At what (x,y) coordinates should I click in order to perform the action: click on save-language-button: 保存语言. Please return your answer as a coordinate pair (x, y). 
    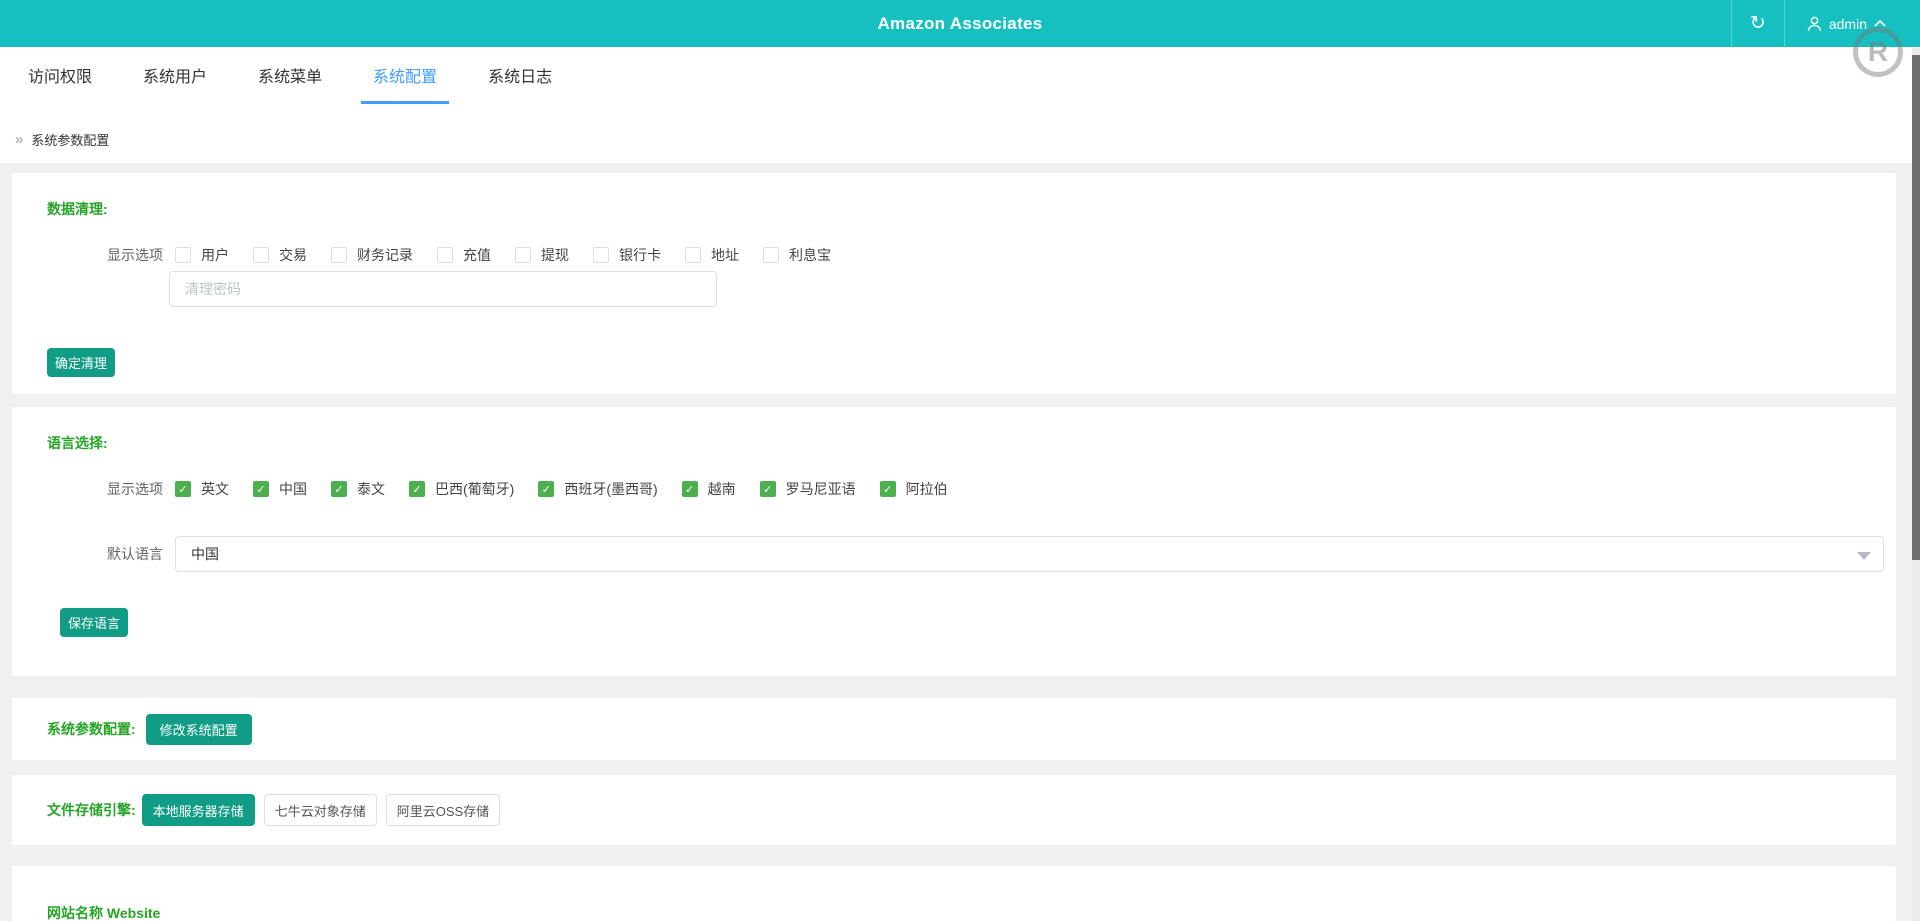
    Looking at the image, I should click on (94, 622).